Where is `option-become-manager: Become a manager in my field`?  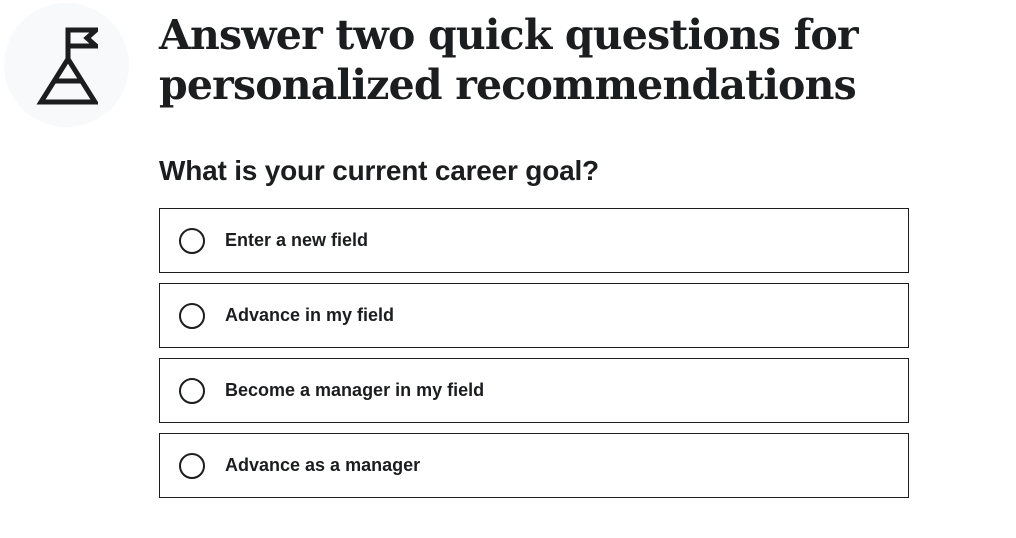 option-become-manager: Become a manager in my field is located at coordinates (534, 390).